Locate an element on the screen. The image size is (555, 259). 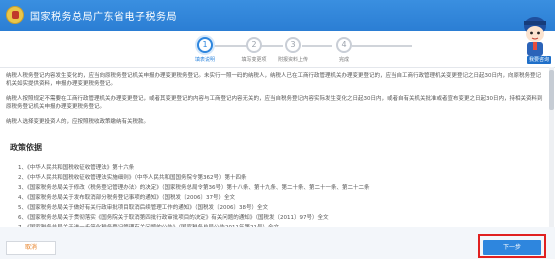
tax-bureau-logo-icon is located at coordinates (15, 15).